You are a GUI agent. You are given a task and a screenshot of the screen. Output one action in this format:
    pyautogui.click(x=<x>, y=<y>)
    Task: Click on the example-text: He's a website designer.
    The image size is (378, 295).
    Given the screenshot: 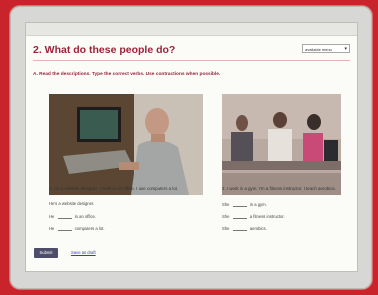 What is the action you would take?
    pyautogui.click(x=72, y=203)
    